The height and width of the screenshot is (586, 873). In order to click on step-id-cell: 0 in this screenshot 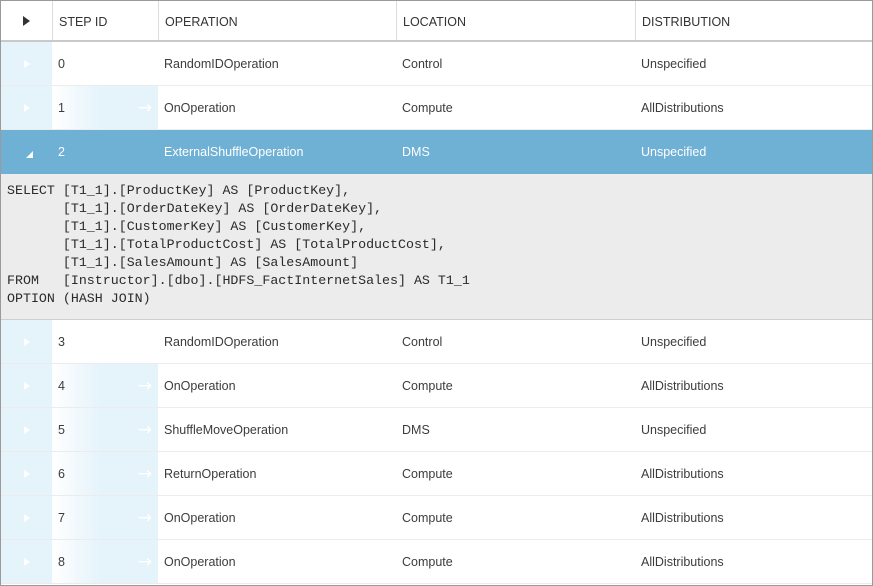, I will do `click(61, 63)`.